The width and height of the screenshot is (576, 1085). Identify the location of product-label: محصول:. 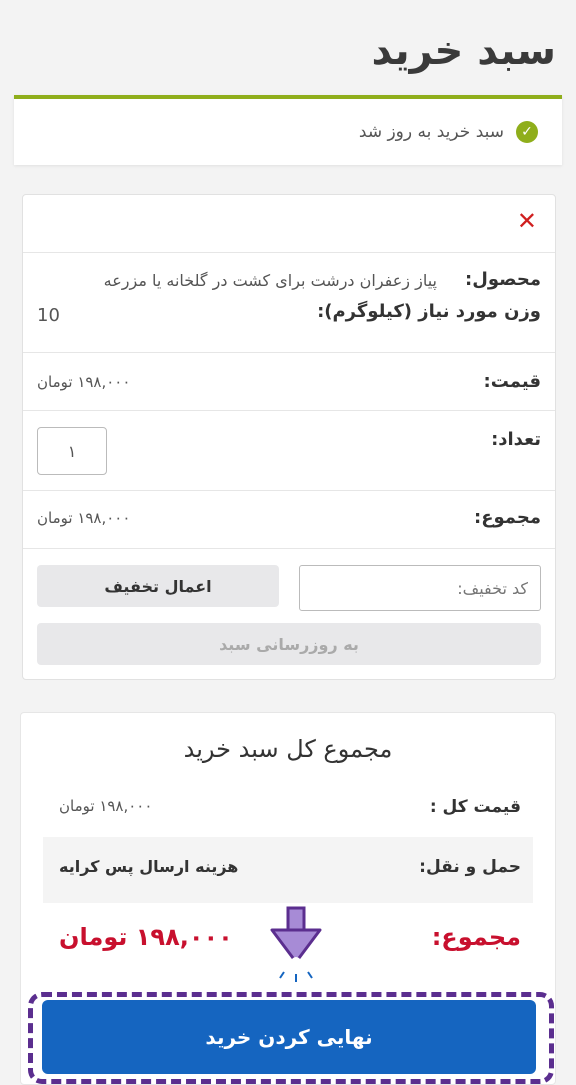
(503, 279).